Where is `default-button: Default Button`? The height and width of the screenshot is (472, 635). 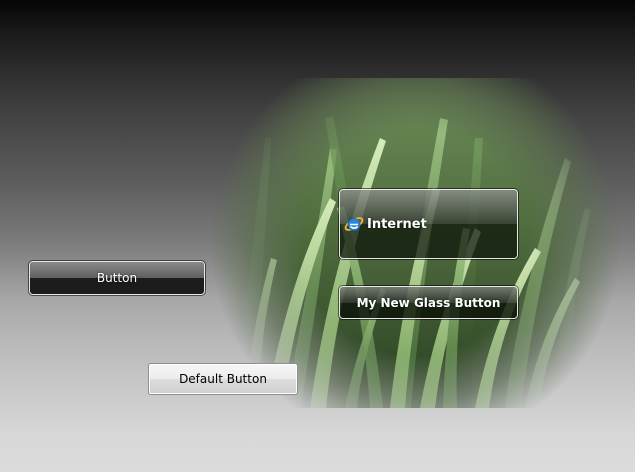
default-button: Default Button is located at coordinates (223, 379).